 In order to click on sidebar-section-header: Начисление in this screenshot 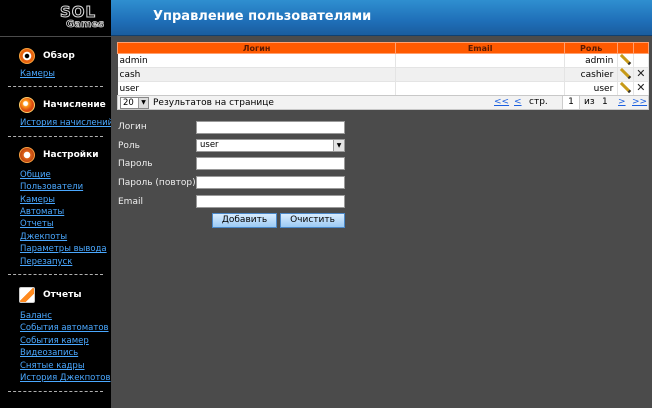, I will do `click(55, 105)`.